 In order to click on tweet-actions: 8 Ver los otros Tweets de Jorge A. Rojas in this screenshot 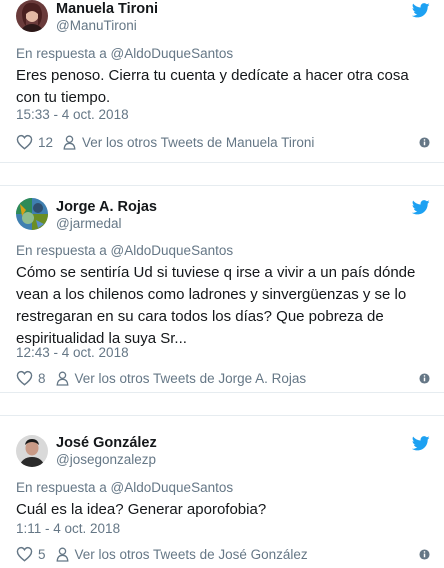, I will do `click(223, 378)`.